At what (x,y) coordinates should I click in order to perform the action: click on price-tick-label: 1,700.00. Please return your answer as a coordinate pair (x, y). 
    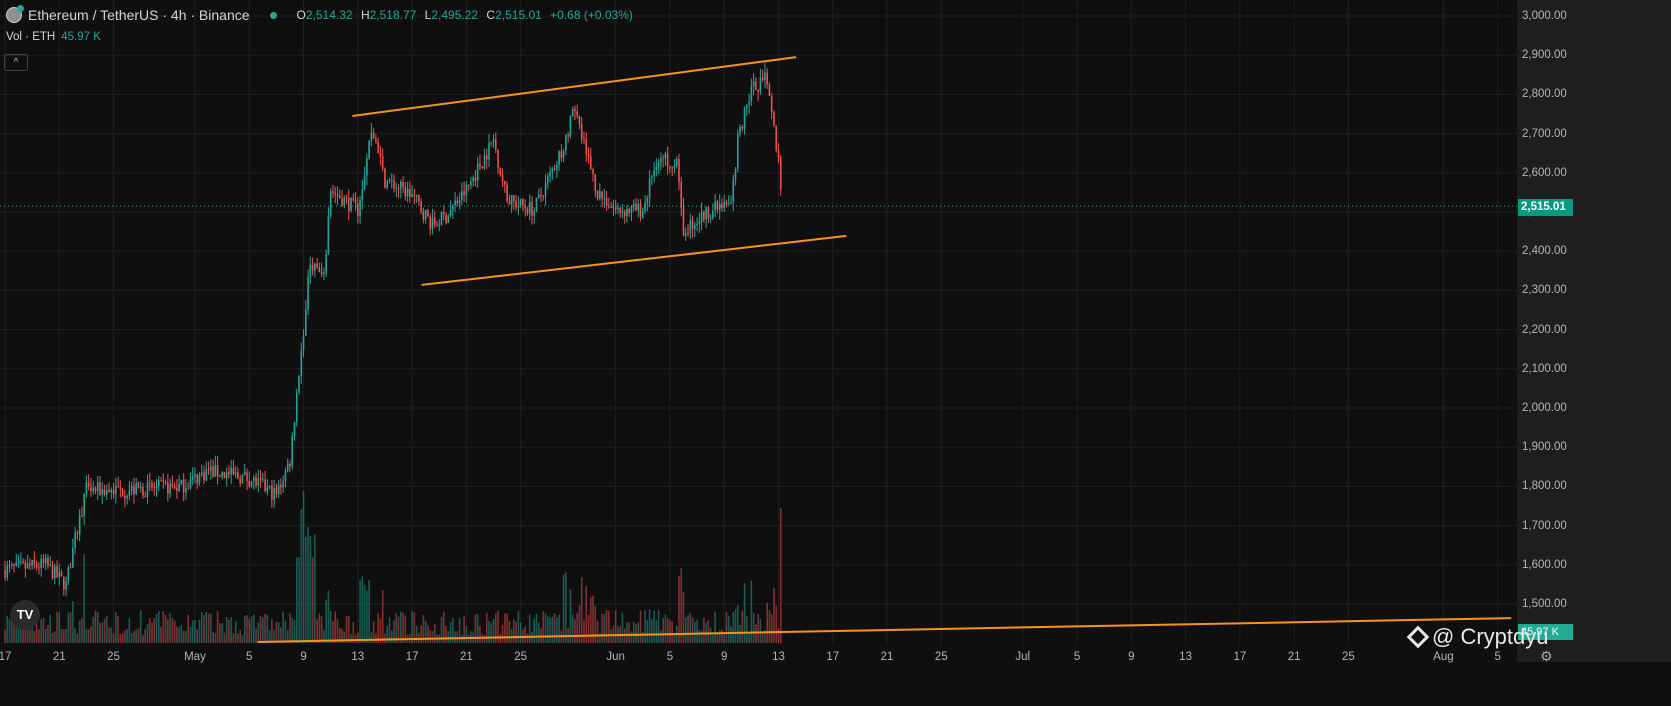
    Looking at the image, I should click on (1544, 525).